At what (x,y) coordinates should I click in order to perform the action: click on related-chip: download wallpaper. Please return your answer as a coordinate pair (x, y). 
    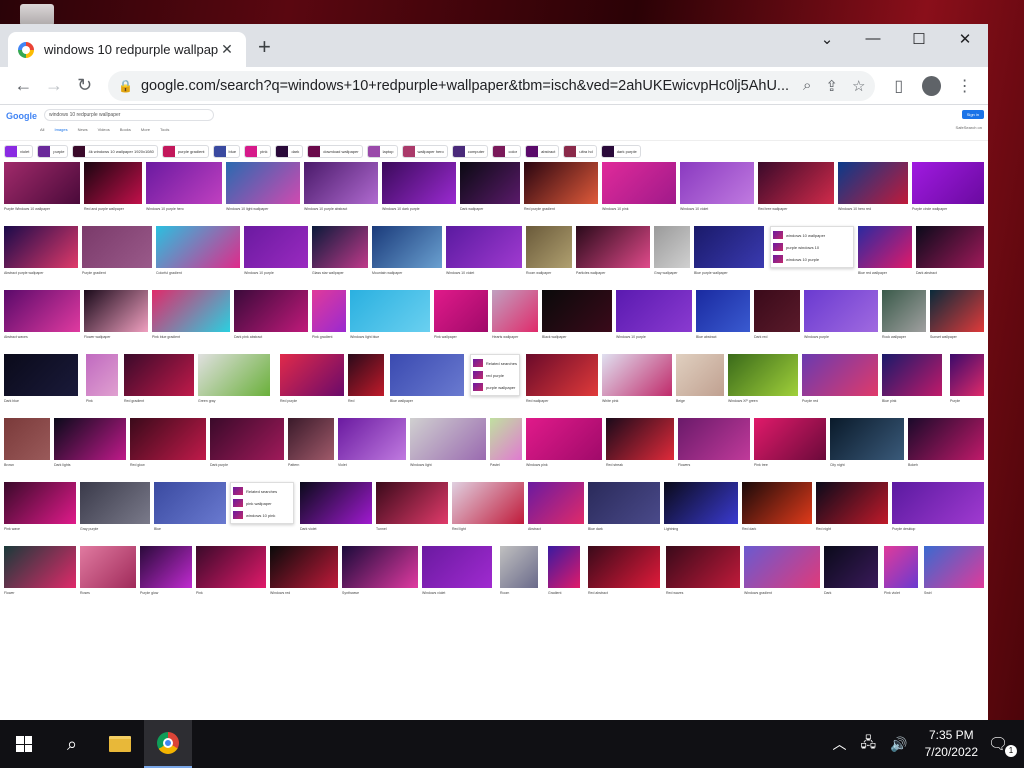
    Looking at the image, I should click on (335, 151).